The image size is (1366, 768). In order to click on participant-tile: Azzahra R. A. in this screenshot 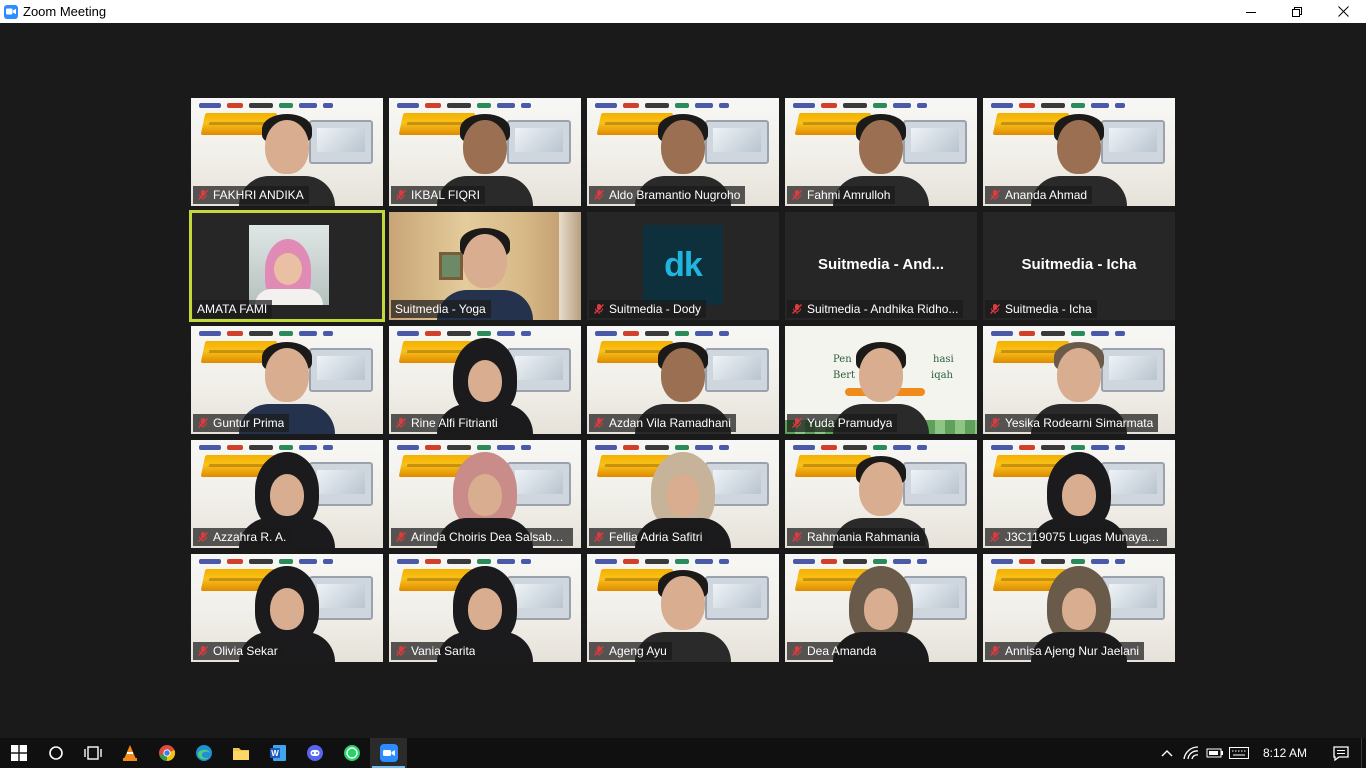, I will do `click(287, 494)`.